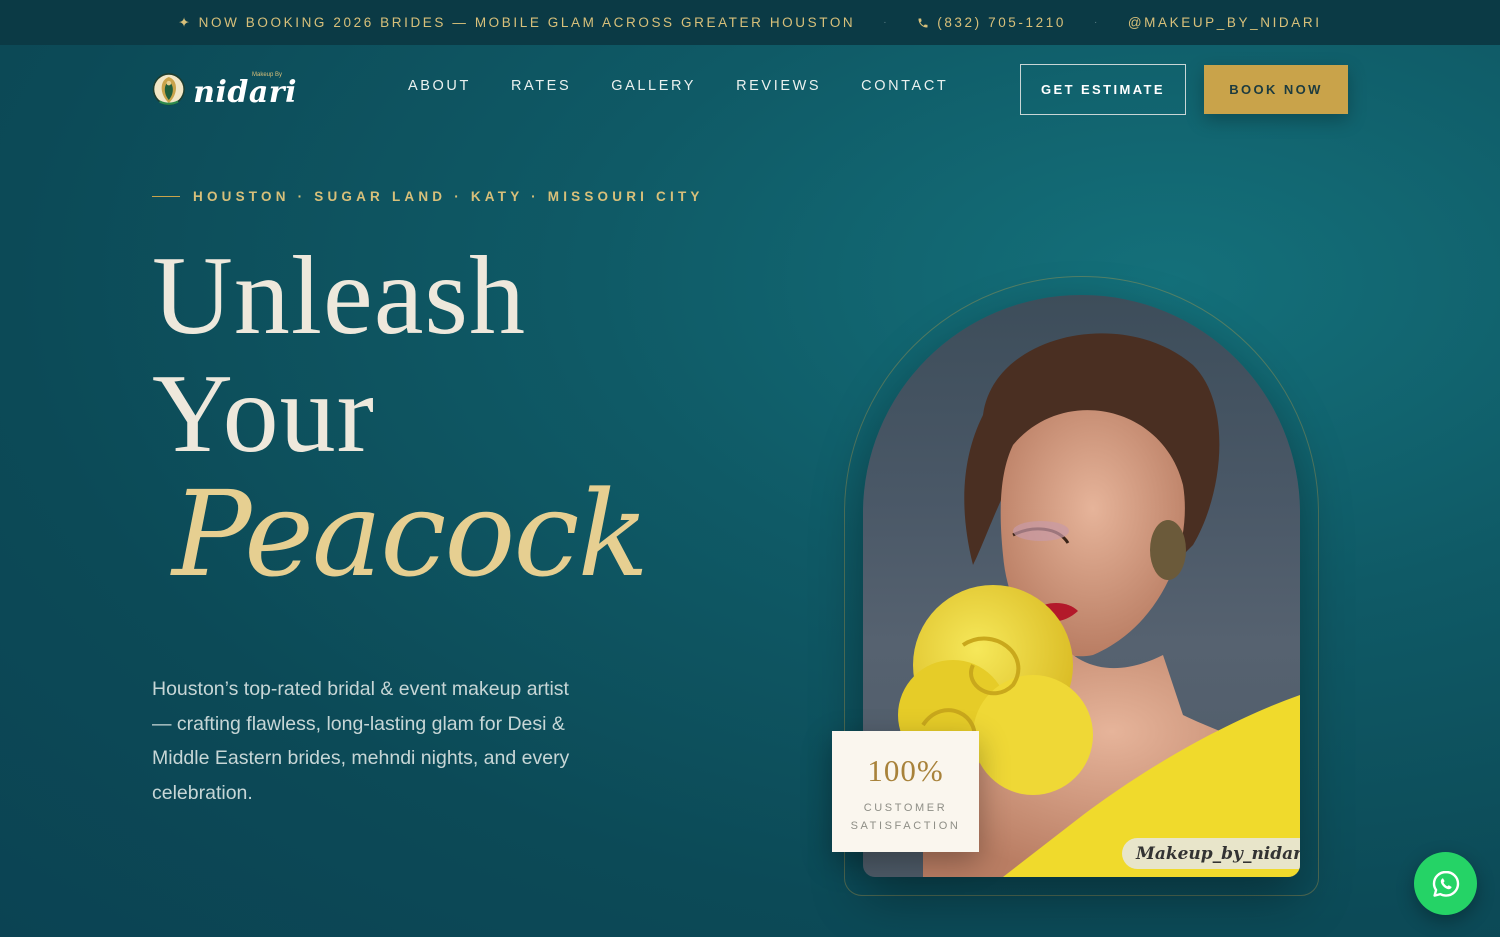 Image resolution: width=1500 pixels, height=937 pixels. Describe the element at coordinates (905, 770) in the screenshot. I see `stat-value: 100%` at that location.